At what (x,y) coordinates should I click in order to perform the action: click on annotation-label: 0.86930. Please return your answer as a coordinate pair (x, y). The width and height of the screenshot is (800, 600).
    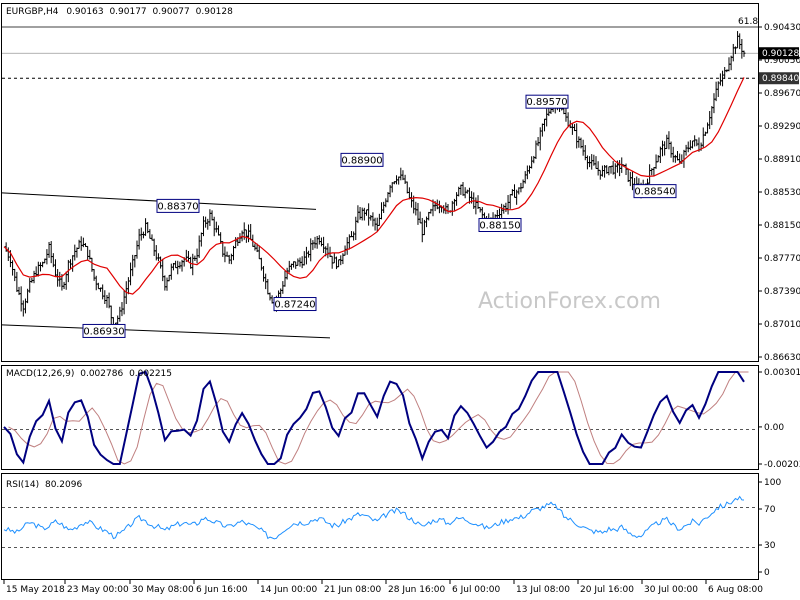
    Looking at the image, I should click on (103, 331).